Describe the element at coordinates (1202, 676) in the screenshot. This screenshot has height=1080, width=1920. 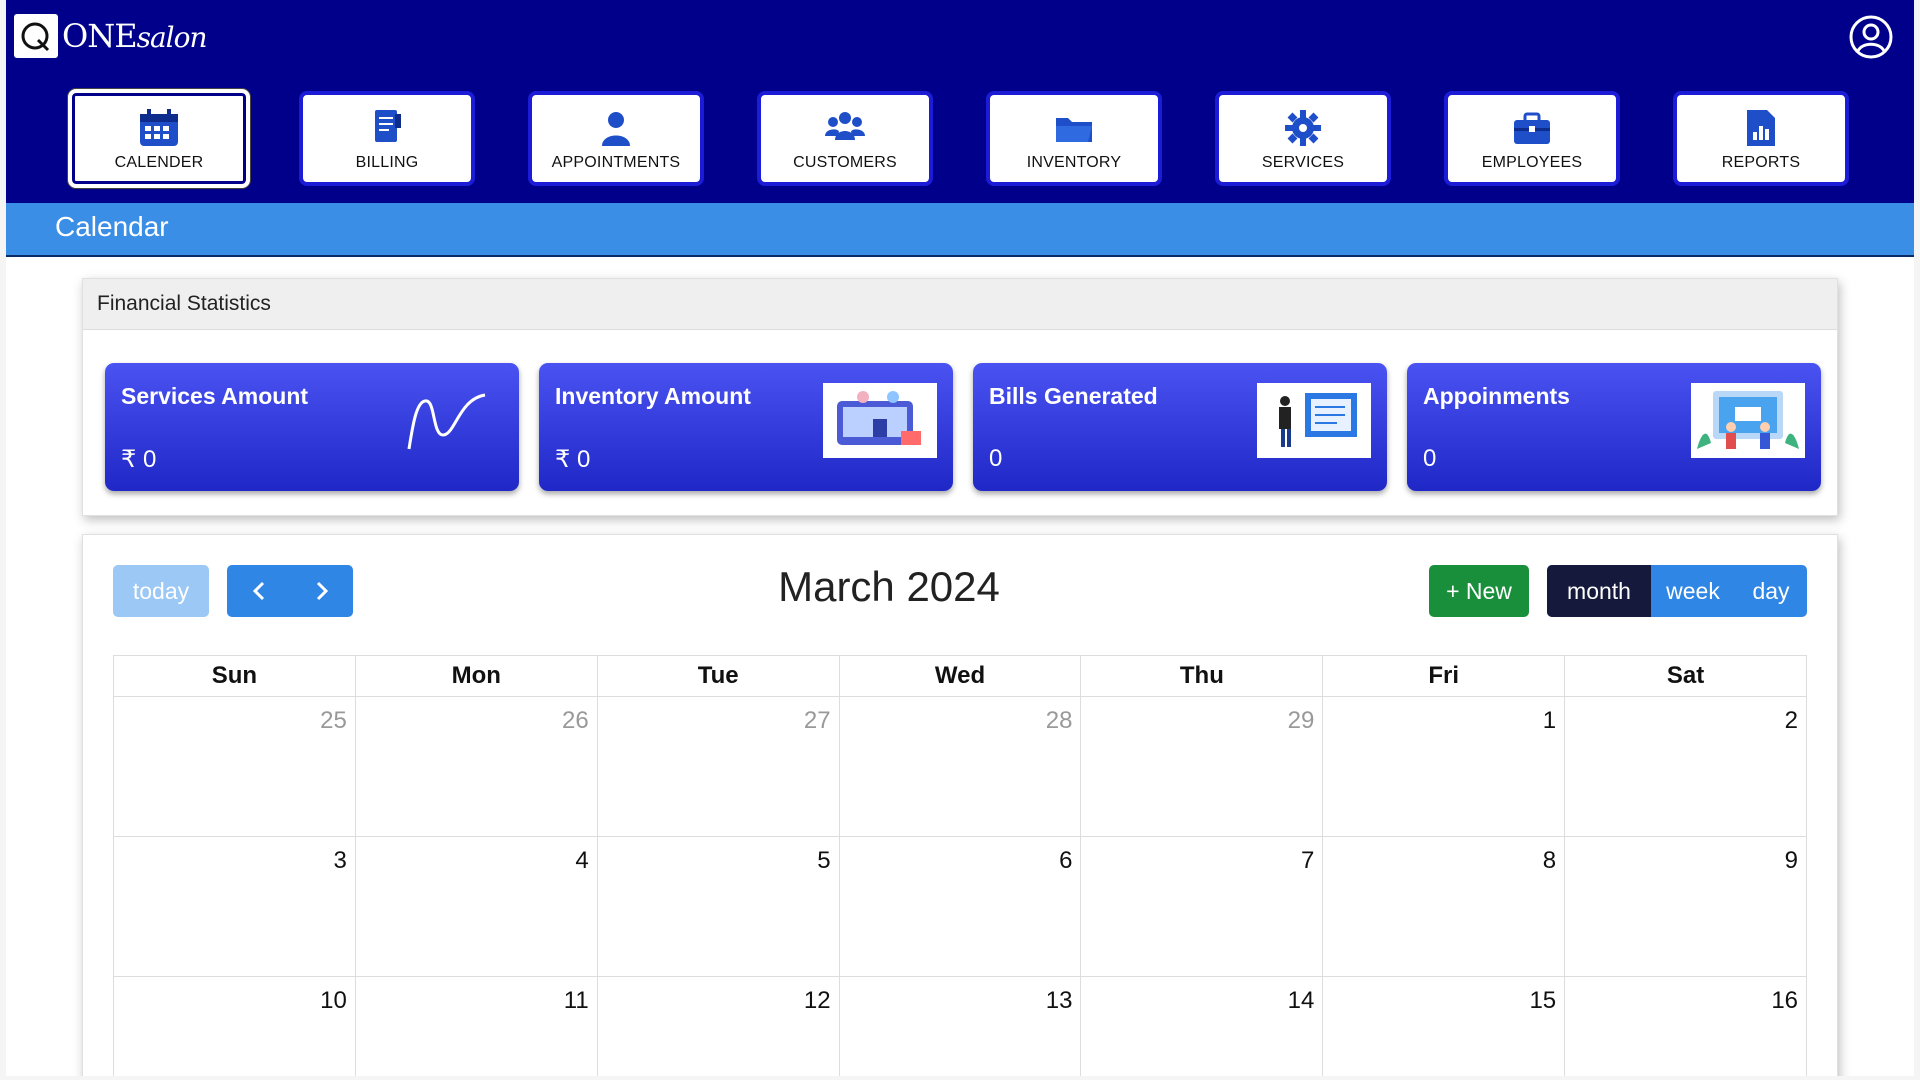
I see `weekday-header: Thu` at that location.